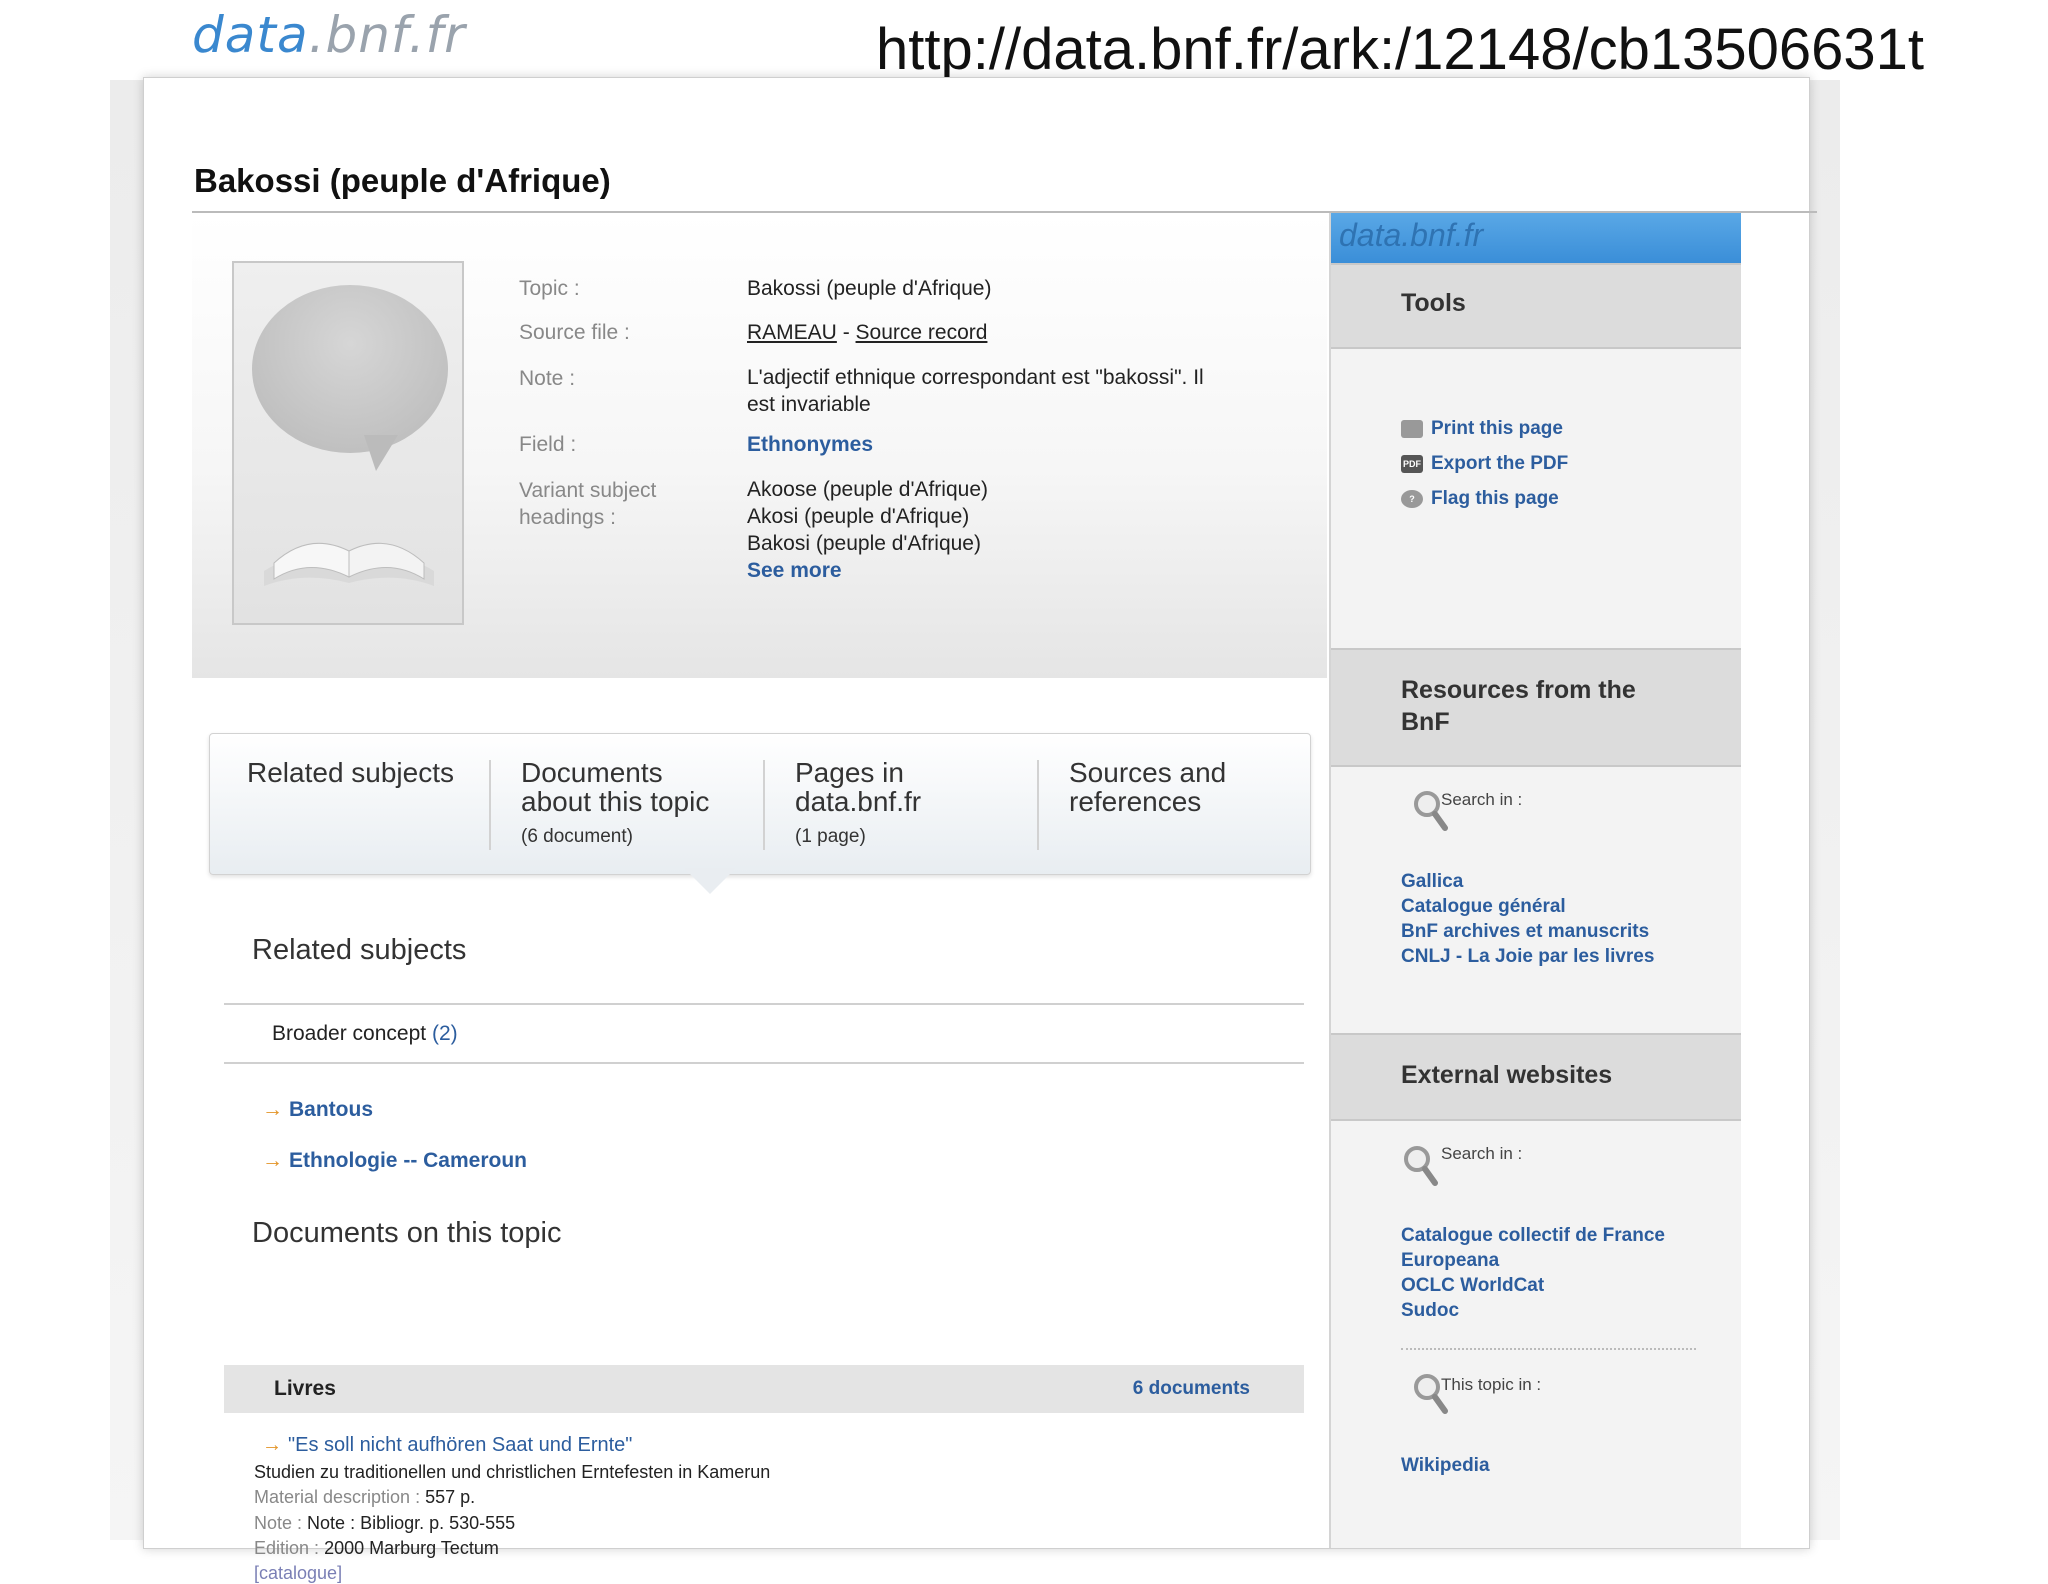 This screenshot has width=2048, height=1584. What do you see at coordinates (1536, 306) in the screenshot?
I see `tools-header: Tools` at bounding box center [1536, 306].